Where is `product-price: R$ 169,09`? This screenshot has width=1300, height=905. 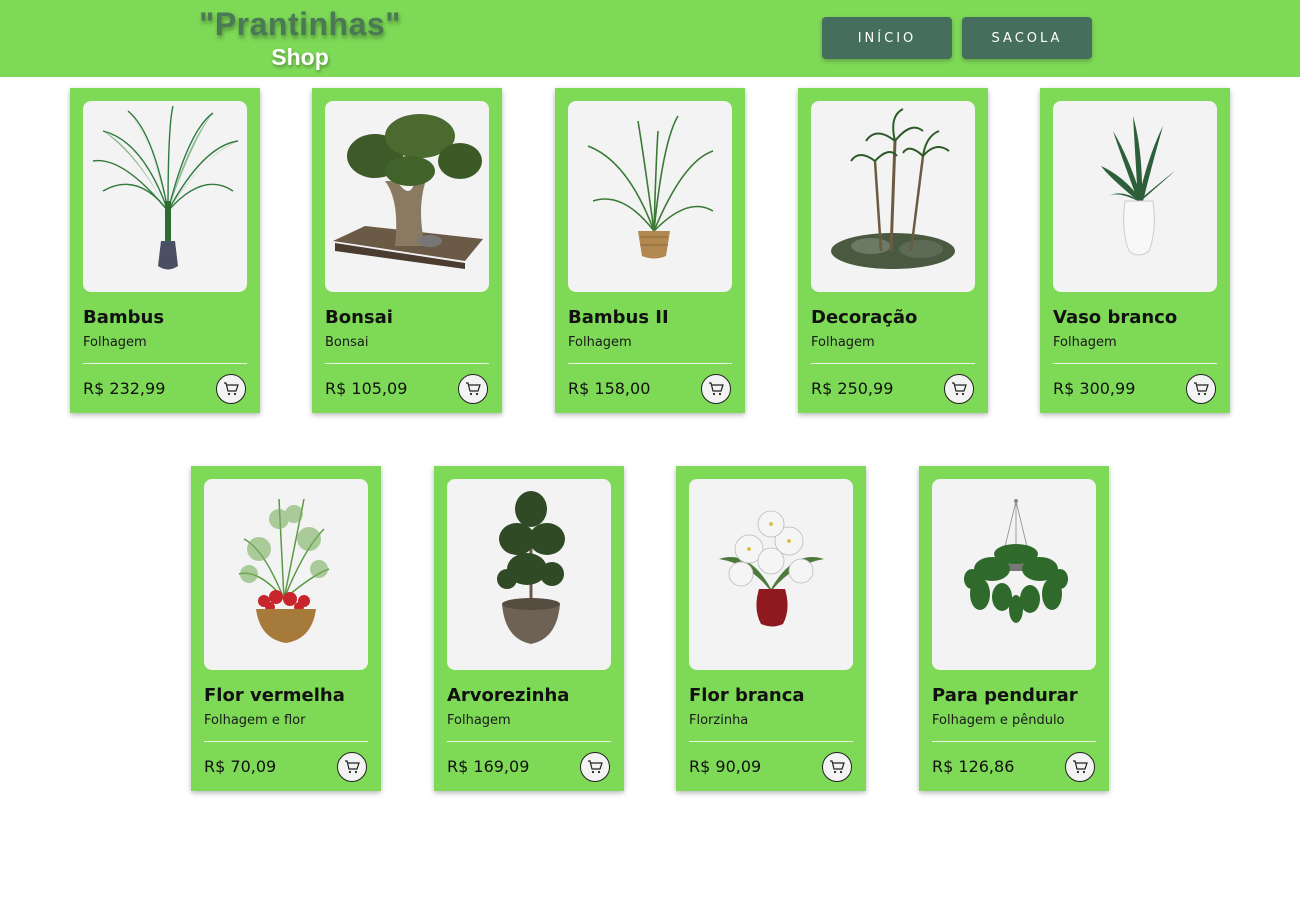 product-price: R$ 169,09 is located at coordinates (488, 766).